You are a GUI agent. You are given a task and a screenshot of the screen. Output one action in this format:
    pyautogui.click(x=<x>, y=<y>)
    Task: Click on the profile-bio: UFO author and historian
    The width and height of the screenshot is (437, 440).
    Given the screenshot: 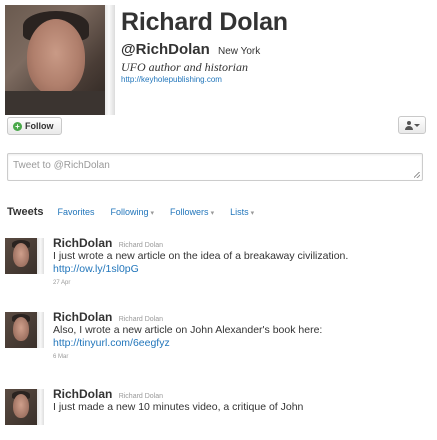 What is the action you would take?
    pyautogui.click(x=185, y=67)
    